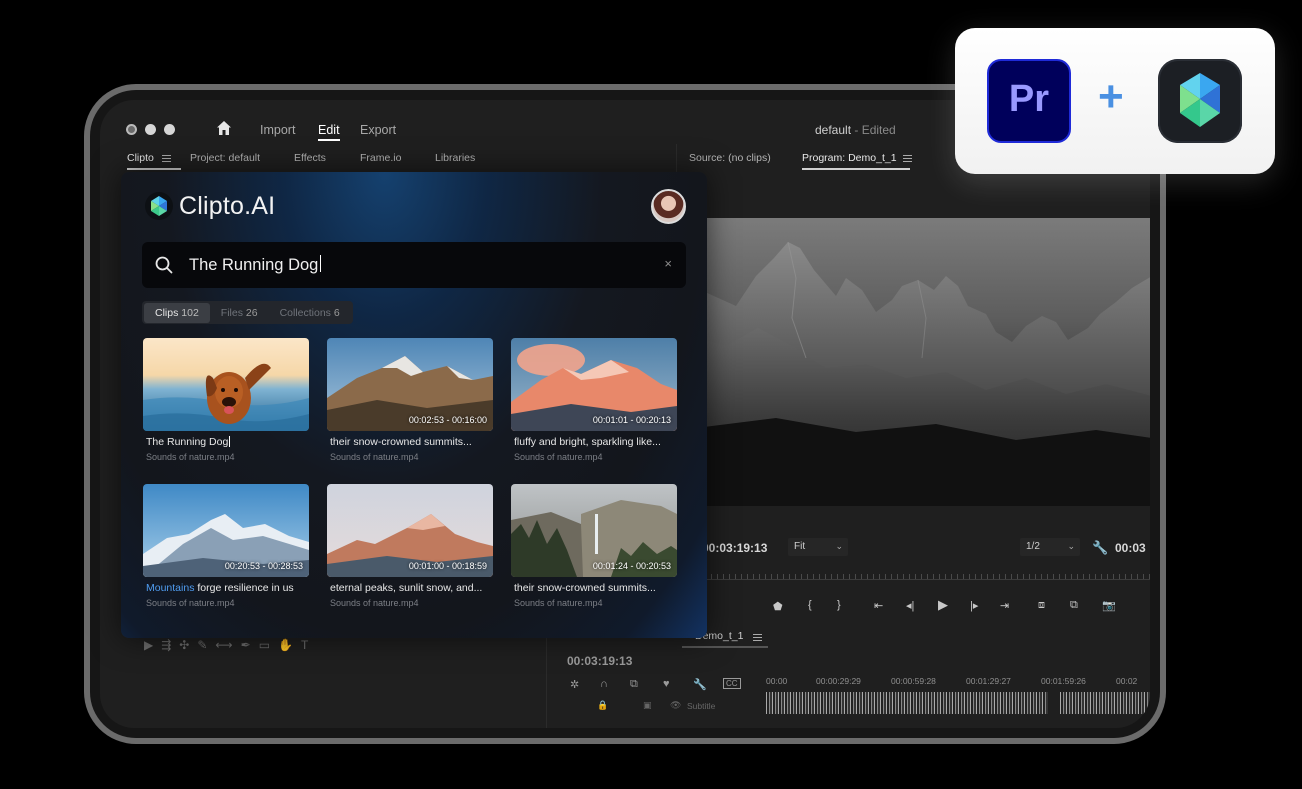  I want to click on premiere-logo-text: Pr, so click(1029, 99).